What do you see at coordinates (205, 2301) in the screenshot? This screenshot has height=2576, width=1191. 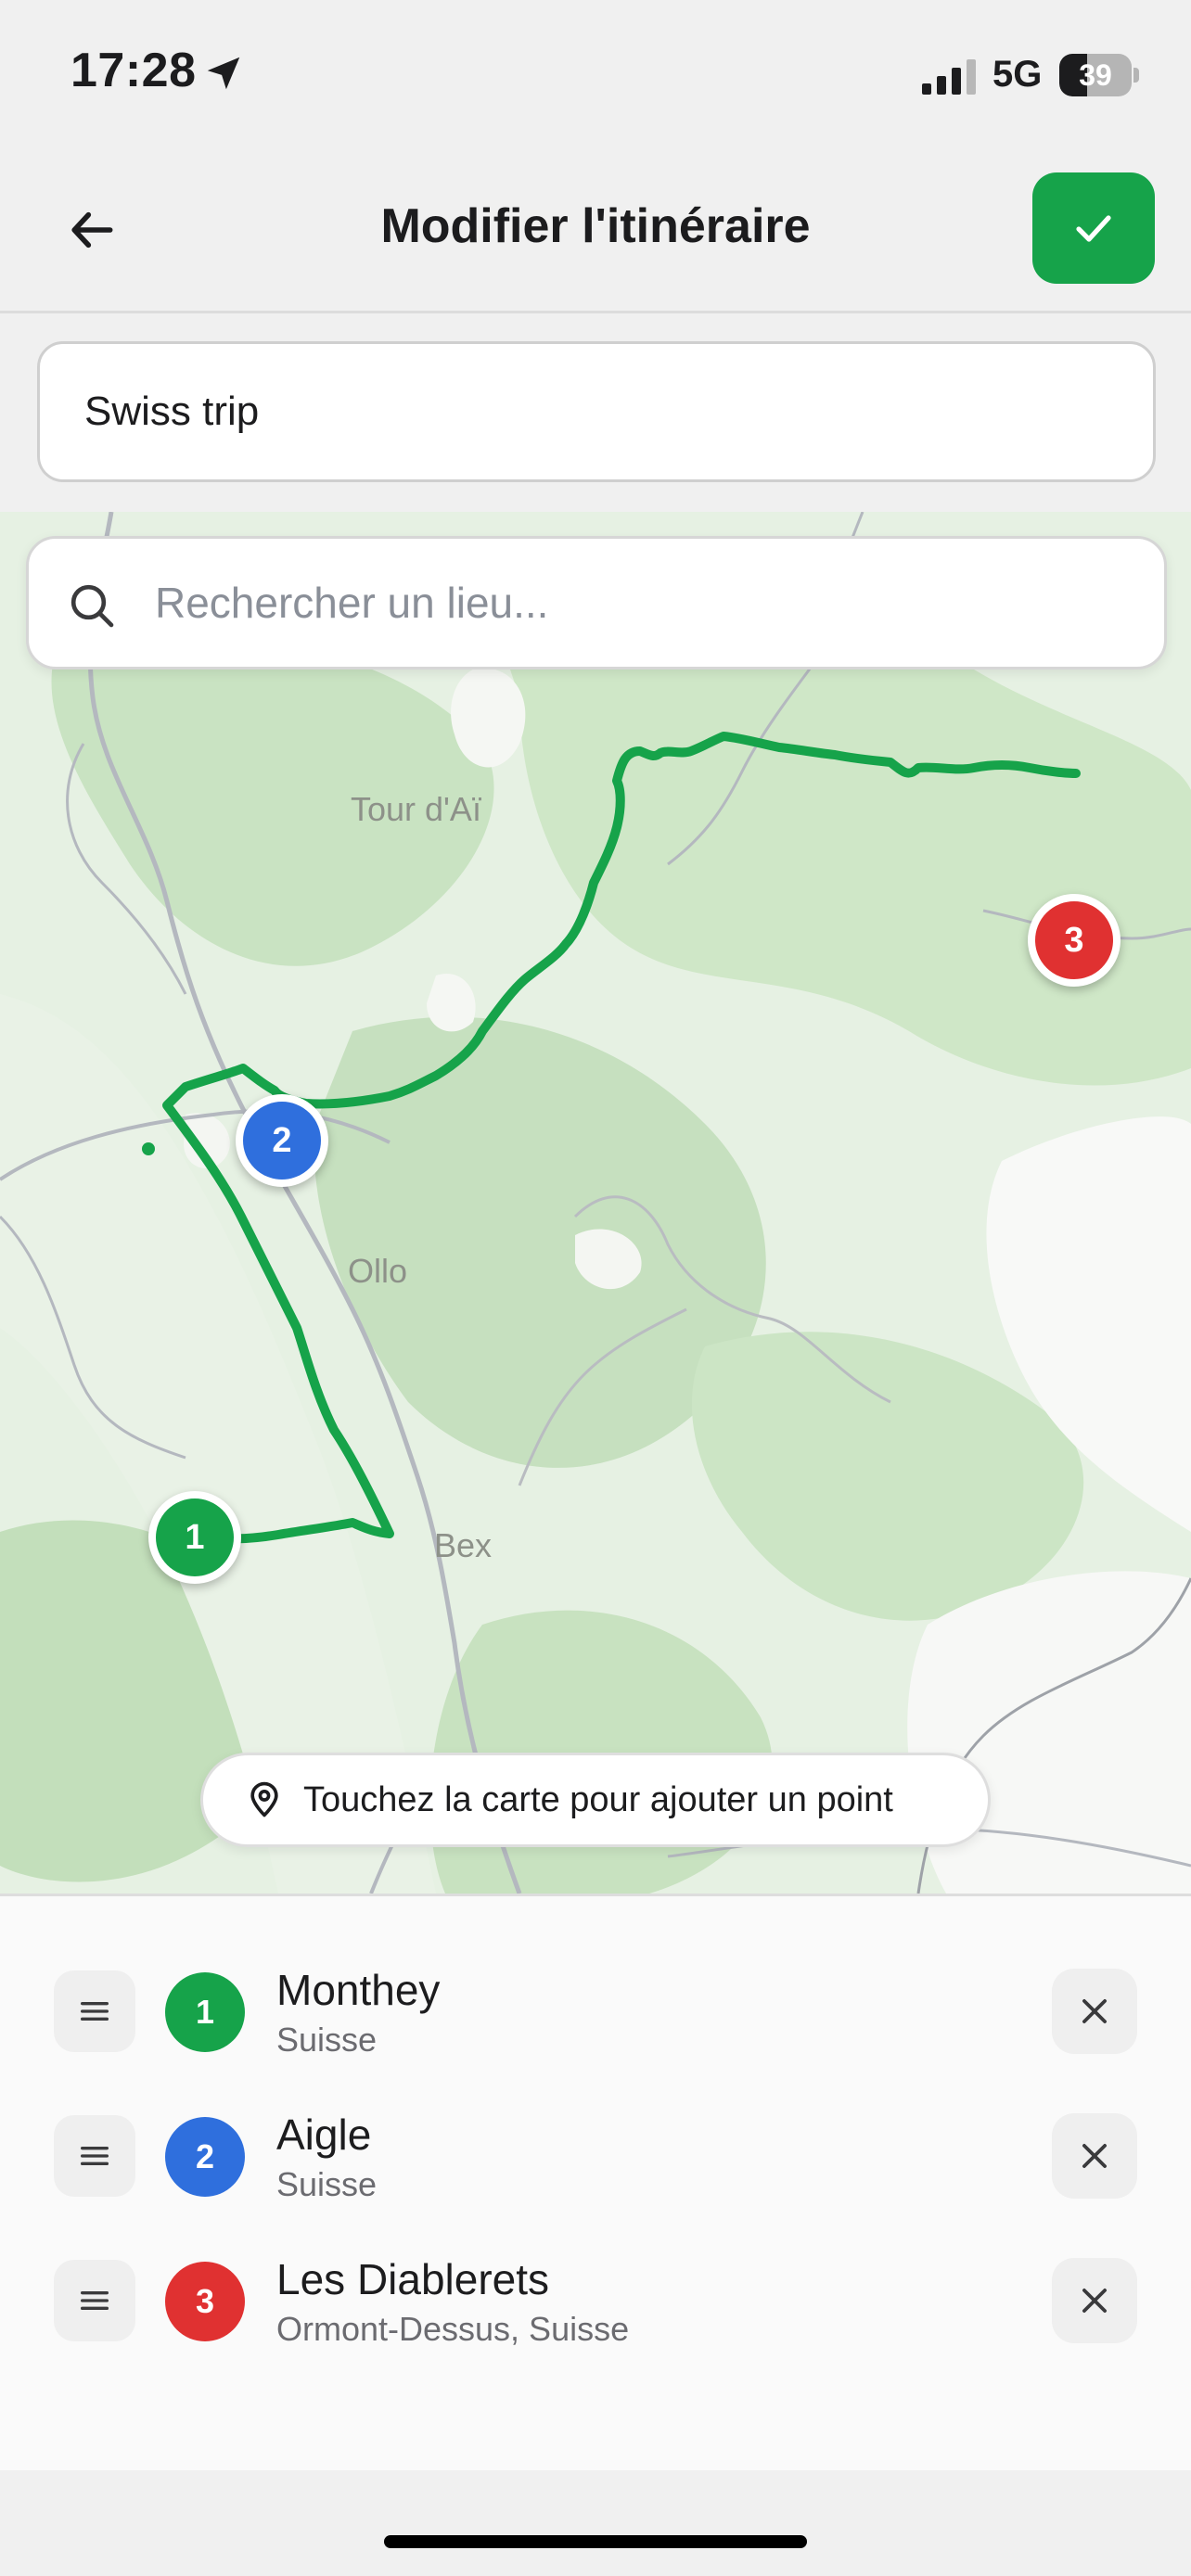 I see `waypoint-number-badge: 3` at bounding box center [205, 2301].